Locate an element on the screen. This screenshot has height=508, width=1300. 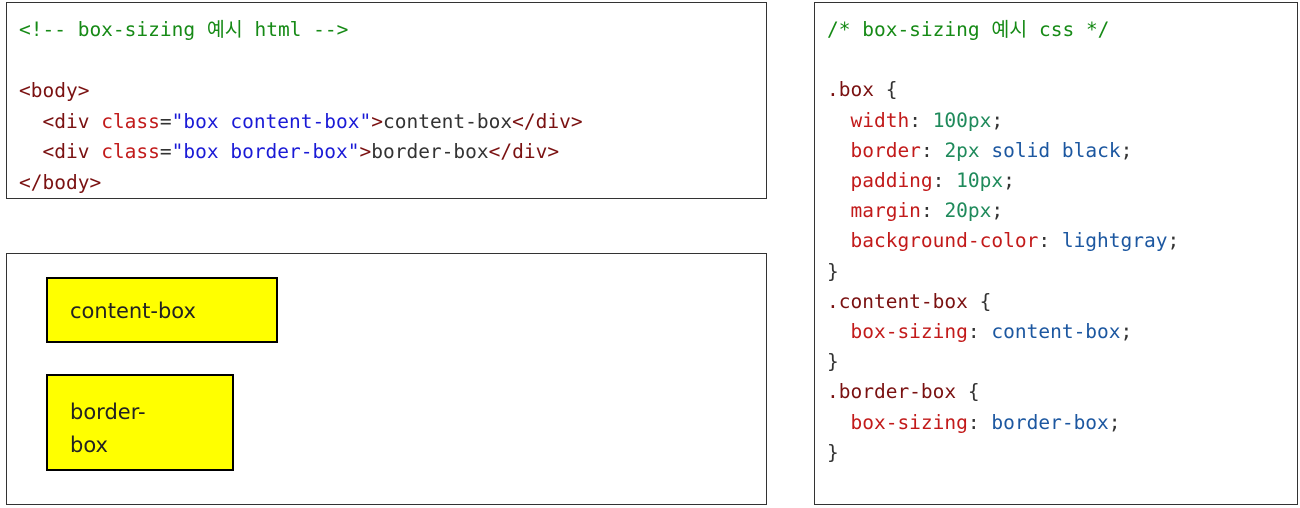
padding-prop: padding is located at coordinates (891, 181).